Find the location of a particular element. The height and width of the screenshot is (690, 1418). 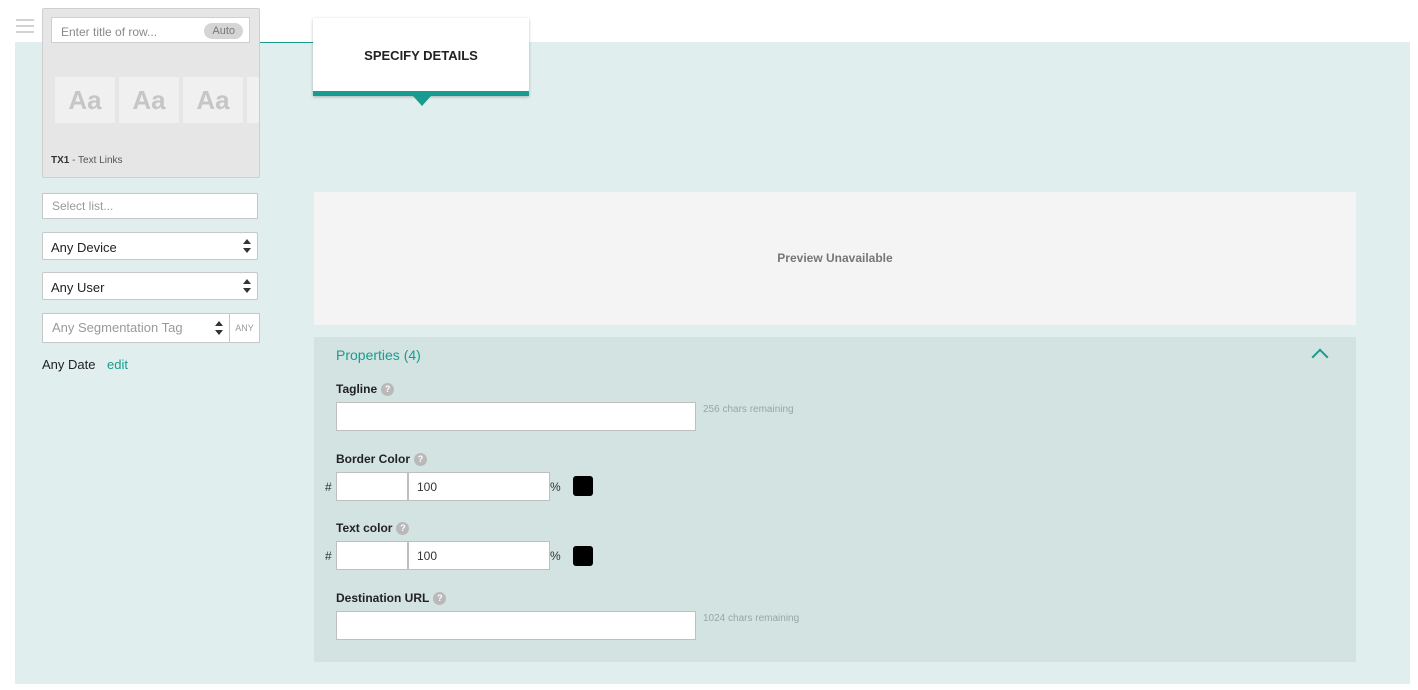

text-color-hex-input is located at coordinates (372, 555).